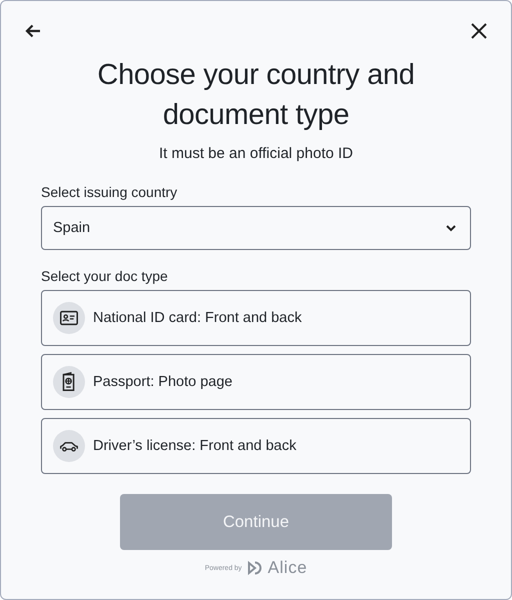 This screenshot has height=600, width=512. I want to click on document-option: Passport: Photo page, so click(256, 382).